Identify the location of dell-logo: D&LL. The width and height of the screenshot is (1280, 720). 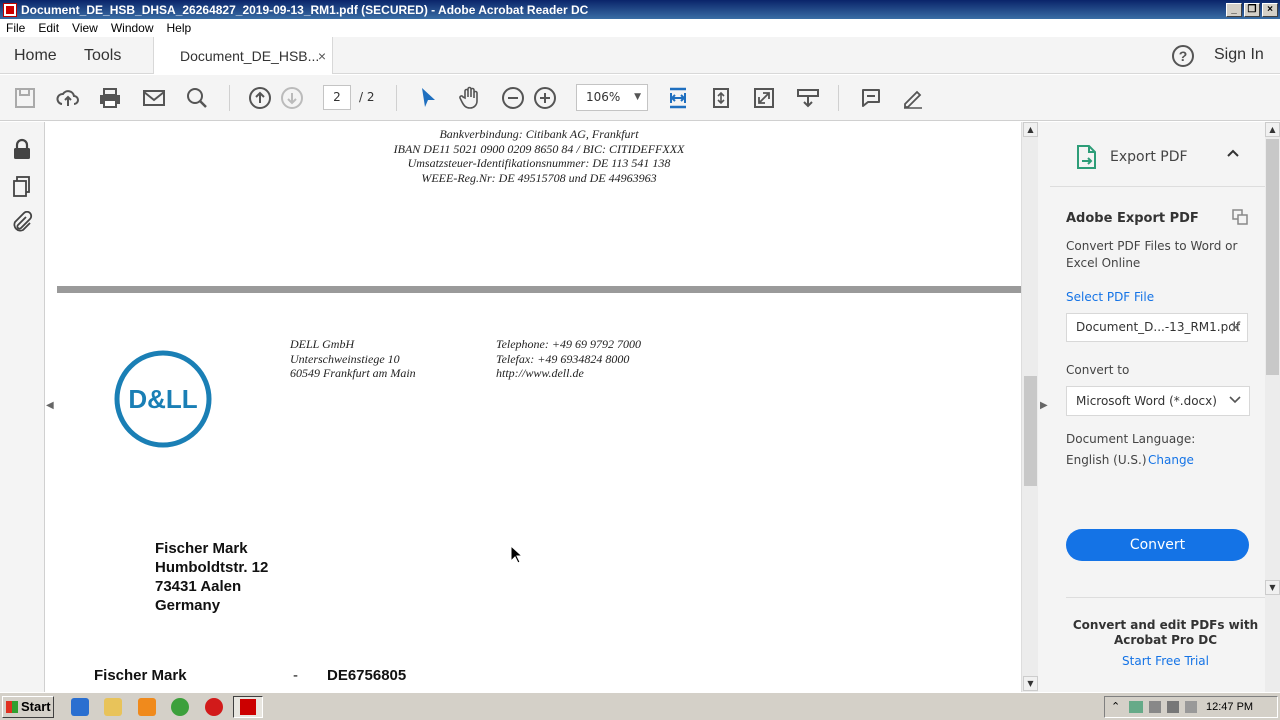
(163, 399).